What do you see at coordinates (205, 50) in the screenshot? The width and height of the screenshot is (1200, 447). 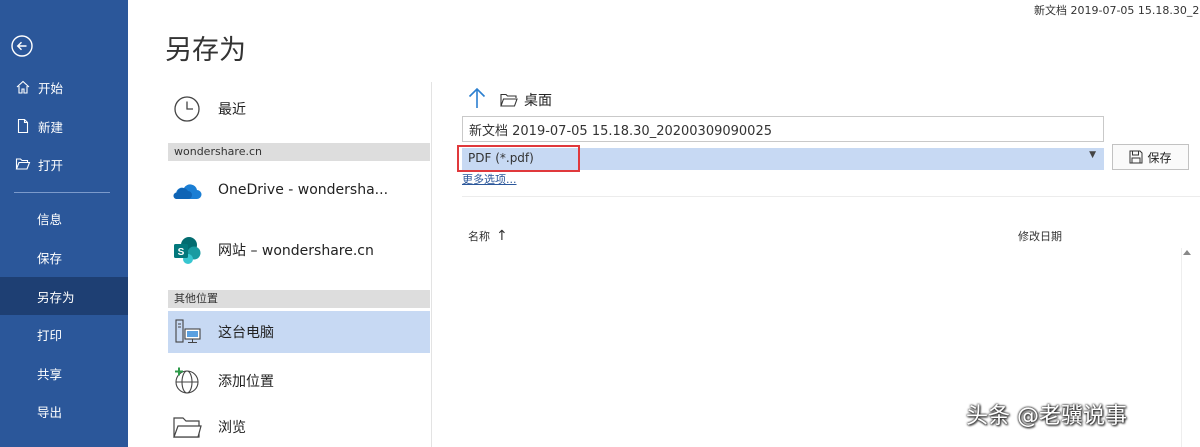 I see `page-title: 另存为` at bounding box center [205, 50].